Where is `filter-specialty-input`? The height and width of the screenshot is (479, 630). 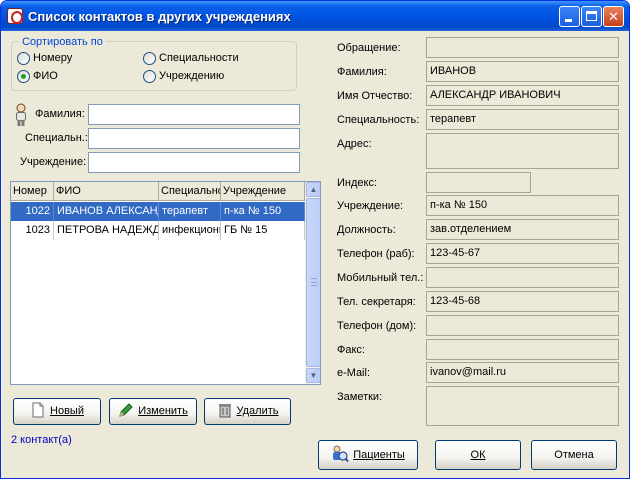 filter-specialty-input is located at coordinates (194, 138).